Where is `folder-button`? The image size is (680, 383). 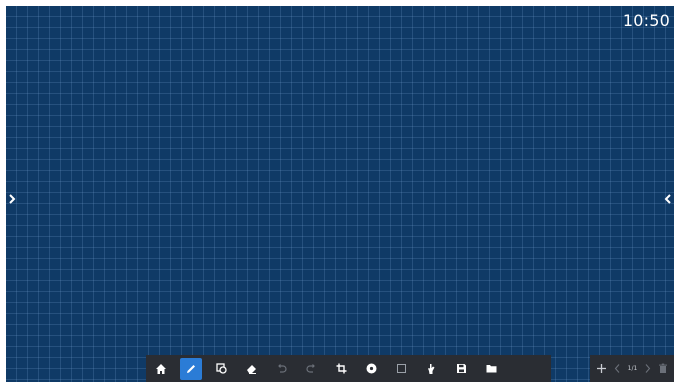 folder-button is located at coordinates (491, 369).